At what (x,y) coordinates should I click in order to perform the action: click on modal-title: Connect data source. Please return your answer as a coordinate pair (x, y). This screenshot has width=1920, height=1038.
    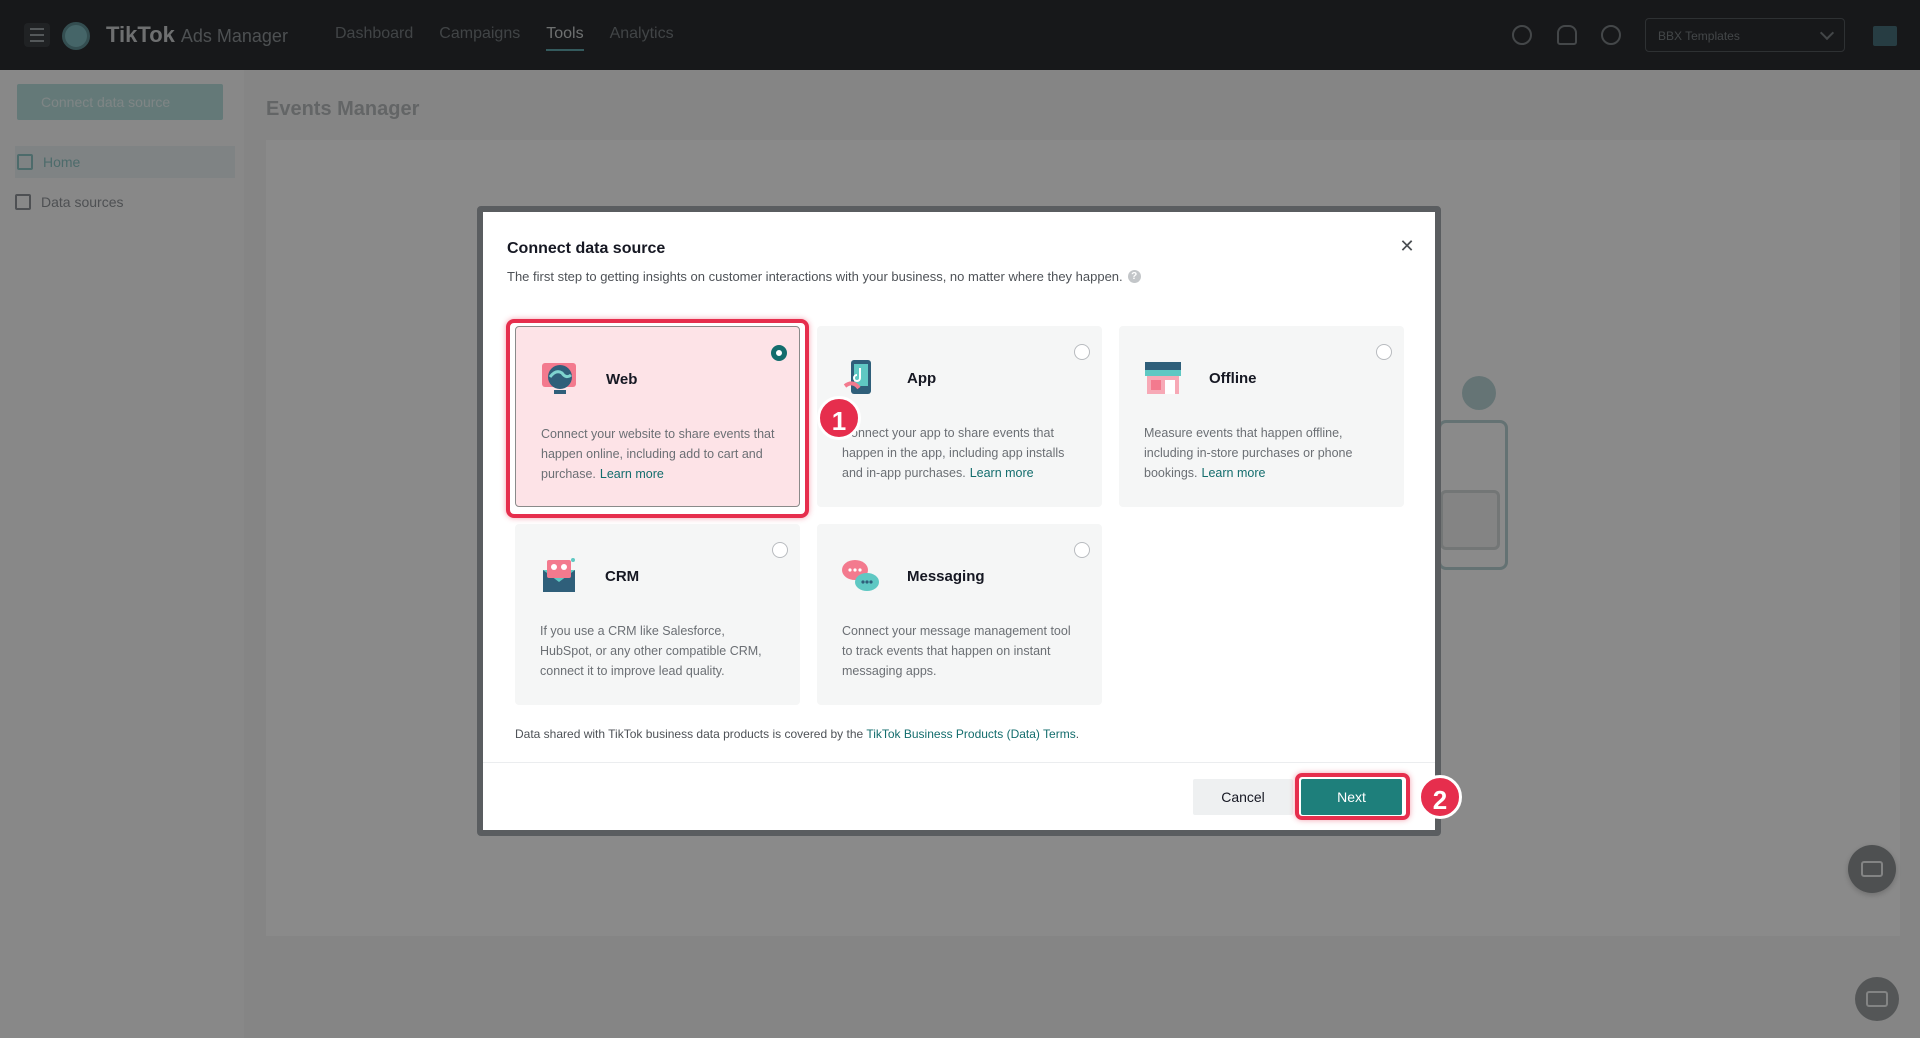
    Looking at the image, I should click on (586, 248).